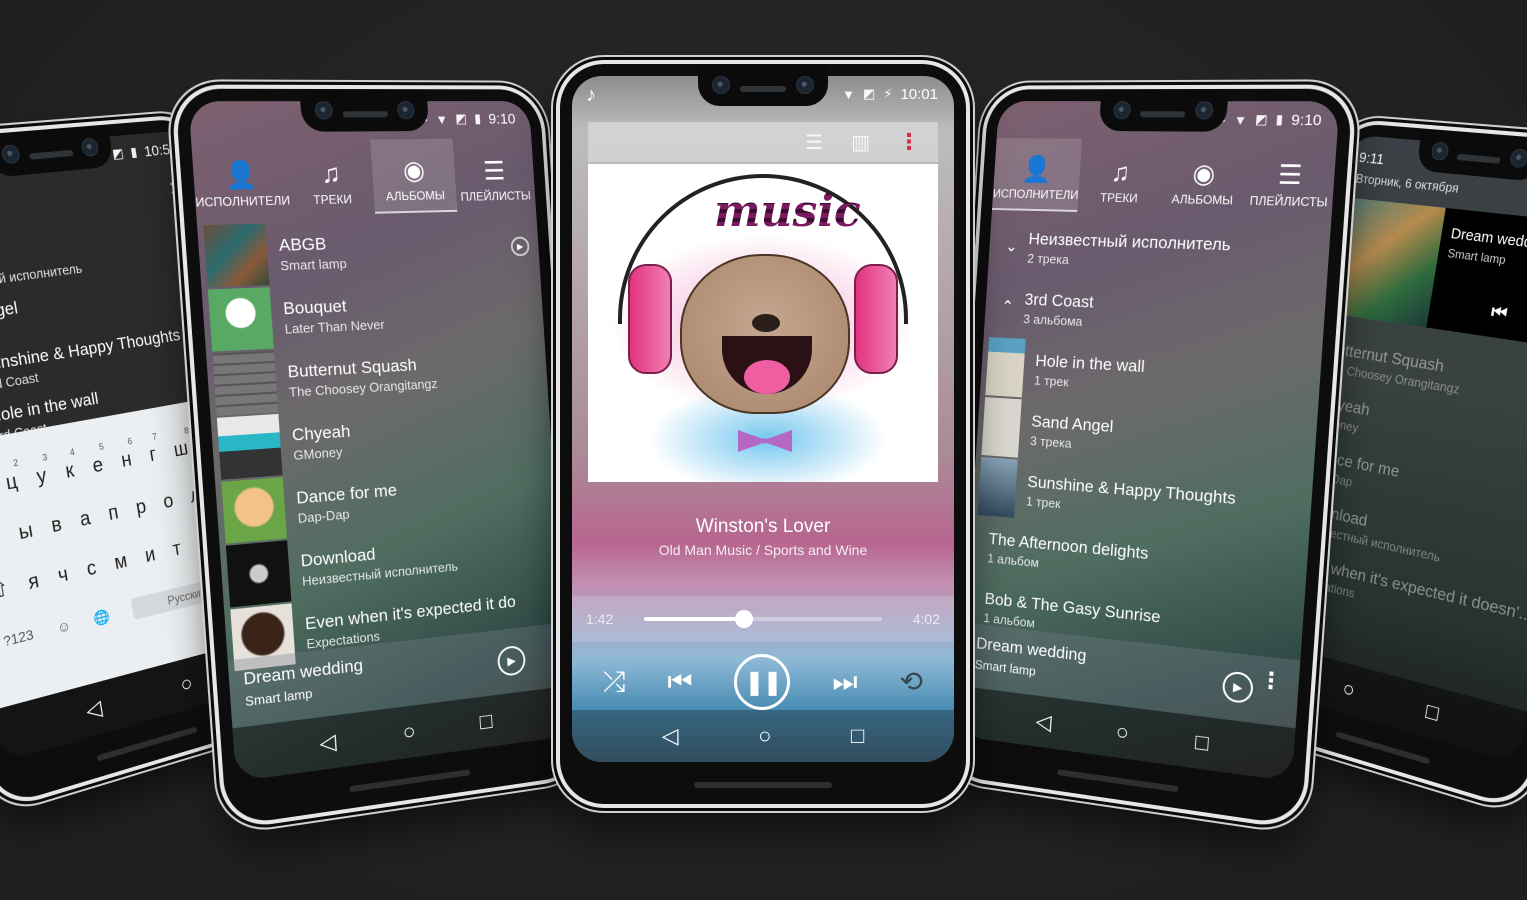  Describe the element at coordinates (5, 589) in the screenshot. I see `shift-key: ⇧` at that location.